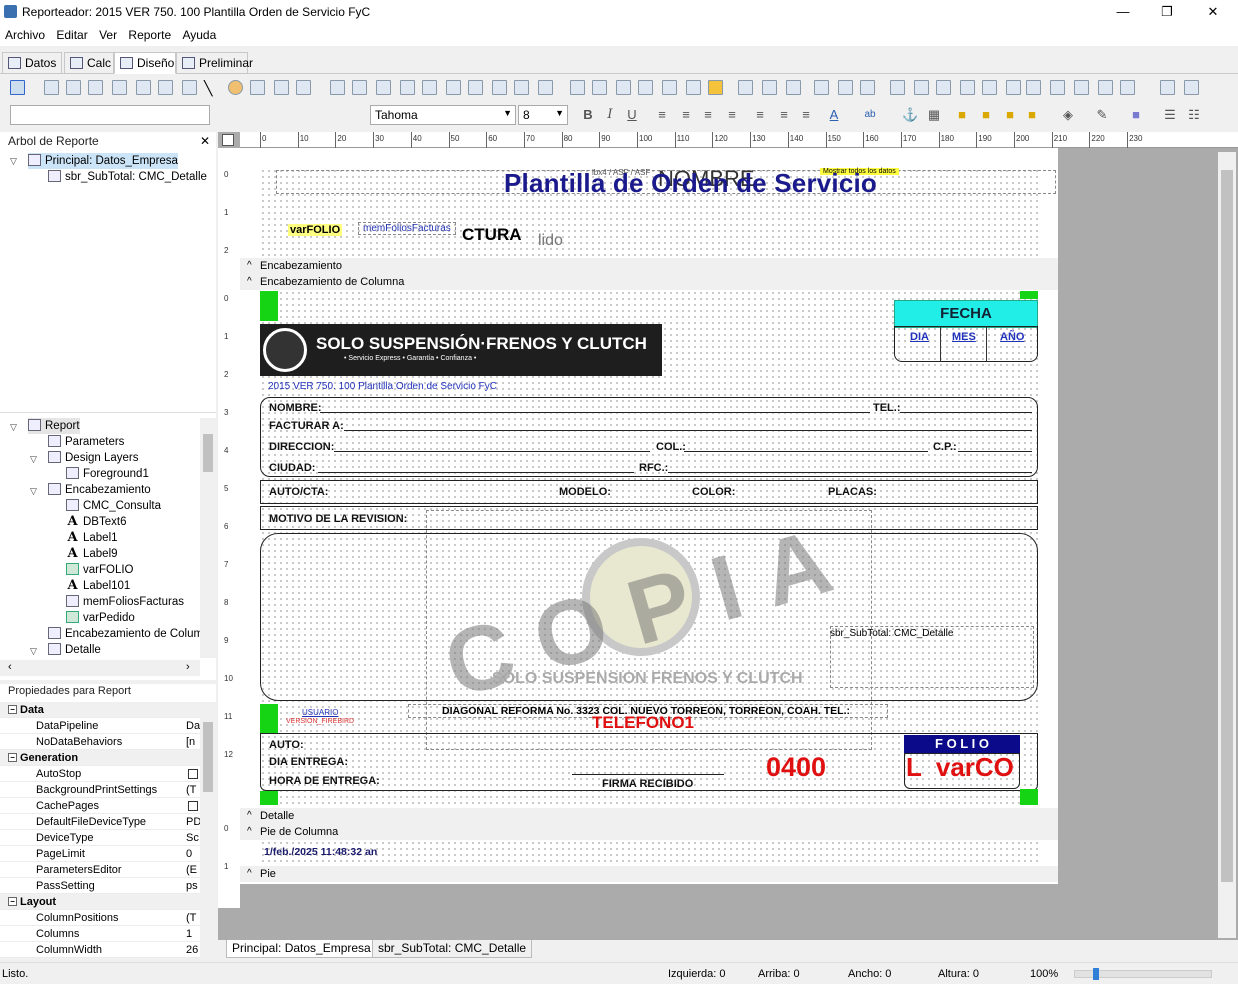 The image size is (1238, 984). I want to click on valign-bottom-icon: ≡, so click(806, 115).